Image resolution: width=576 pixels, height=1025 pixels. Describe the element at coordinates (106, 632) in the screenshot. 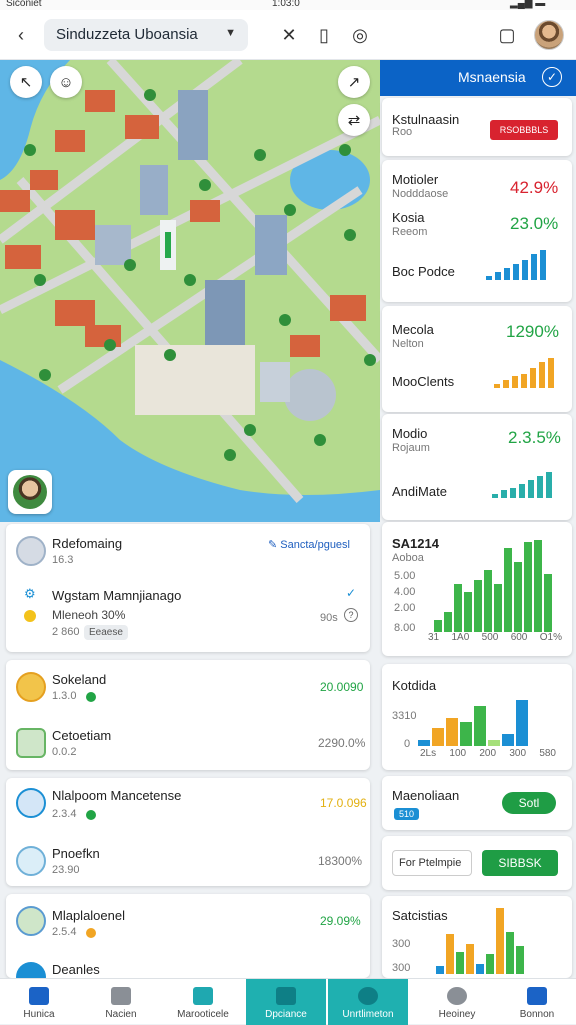

I see `task-pill: Eeaese` at that location.